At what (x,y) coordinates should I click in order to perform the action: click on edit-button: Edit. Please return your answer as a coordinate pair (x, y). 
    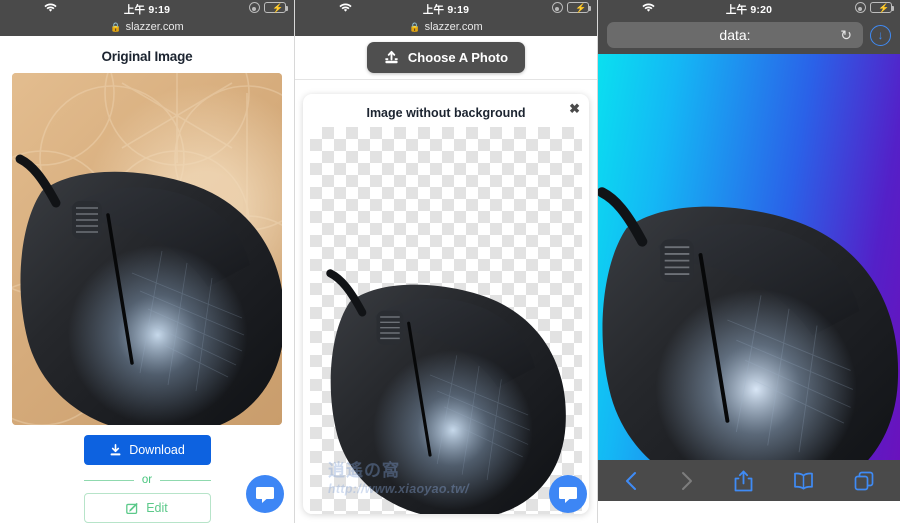
    Looking at the image, I should click on (147, 508).